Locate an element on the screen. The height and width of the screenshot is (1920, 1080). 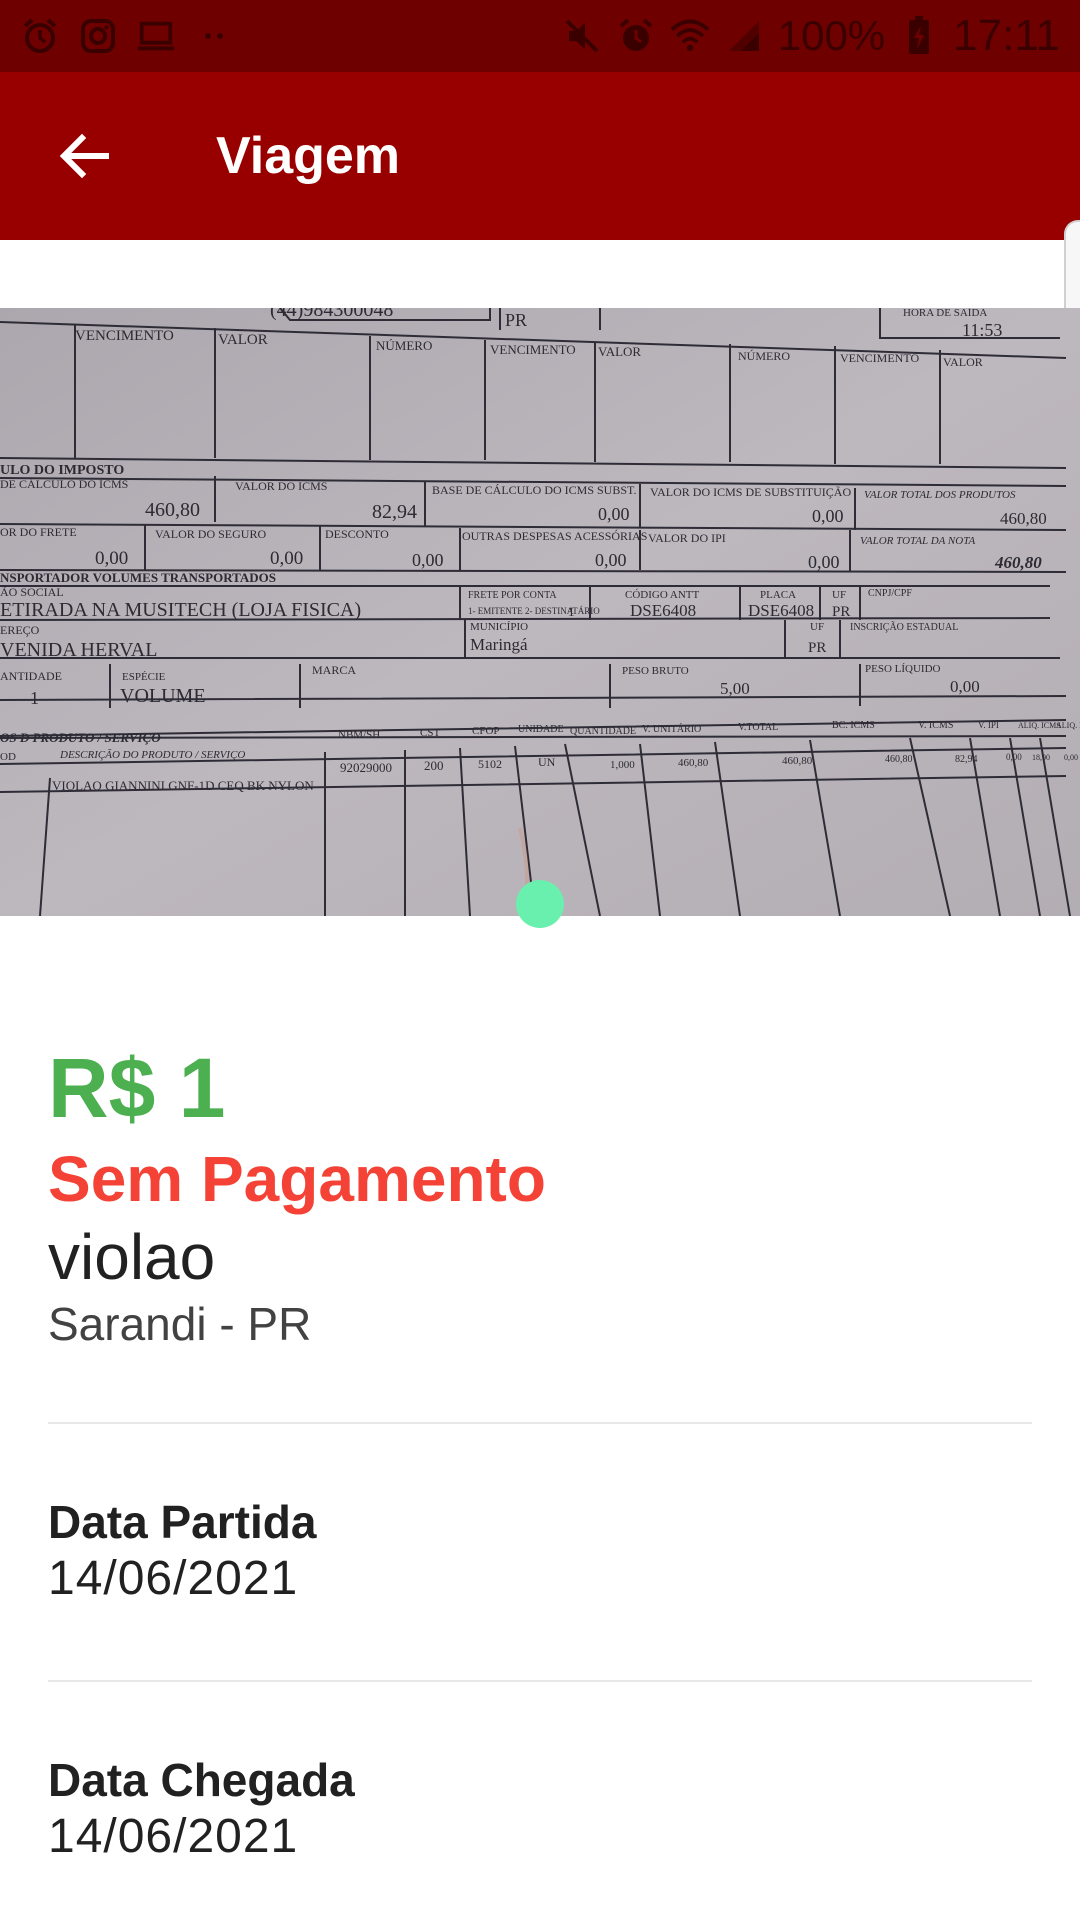
svg-text: V. UNITÁRIO is located at coordinates (671, 729).